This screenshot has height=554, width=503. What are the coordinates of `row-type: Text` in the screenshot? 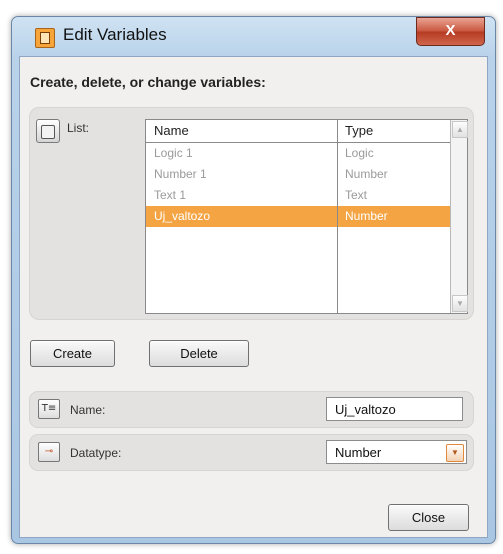 It's located at (356, 195).